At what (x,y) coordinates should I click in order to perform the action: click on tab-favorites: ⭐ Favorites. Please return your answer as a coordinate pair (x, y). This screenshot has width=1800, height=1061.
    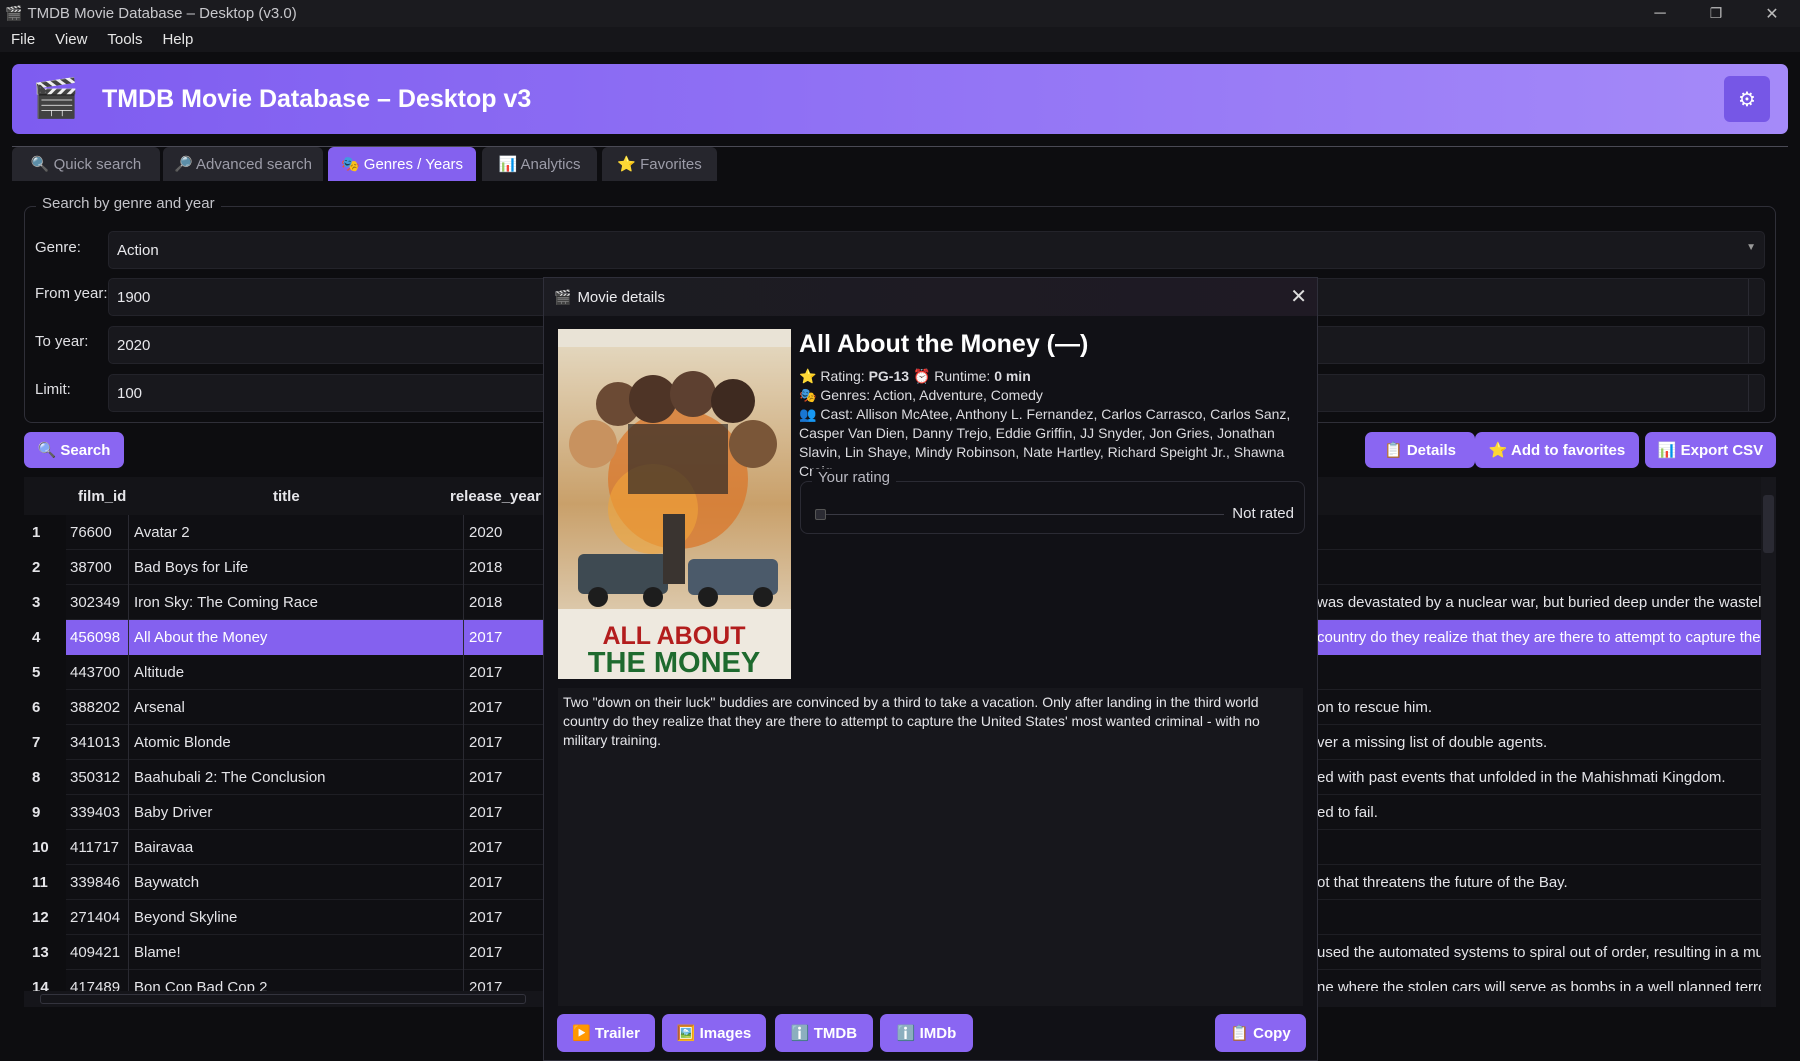
    Looking at the image, I should click on (659, 164).